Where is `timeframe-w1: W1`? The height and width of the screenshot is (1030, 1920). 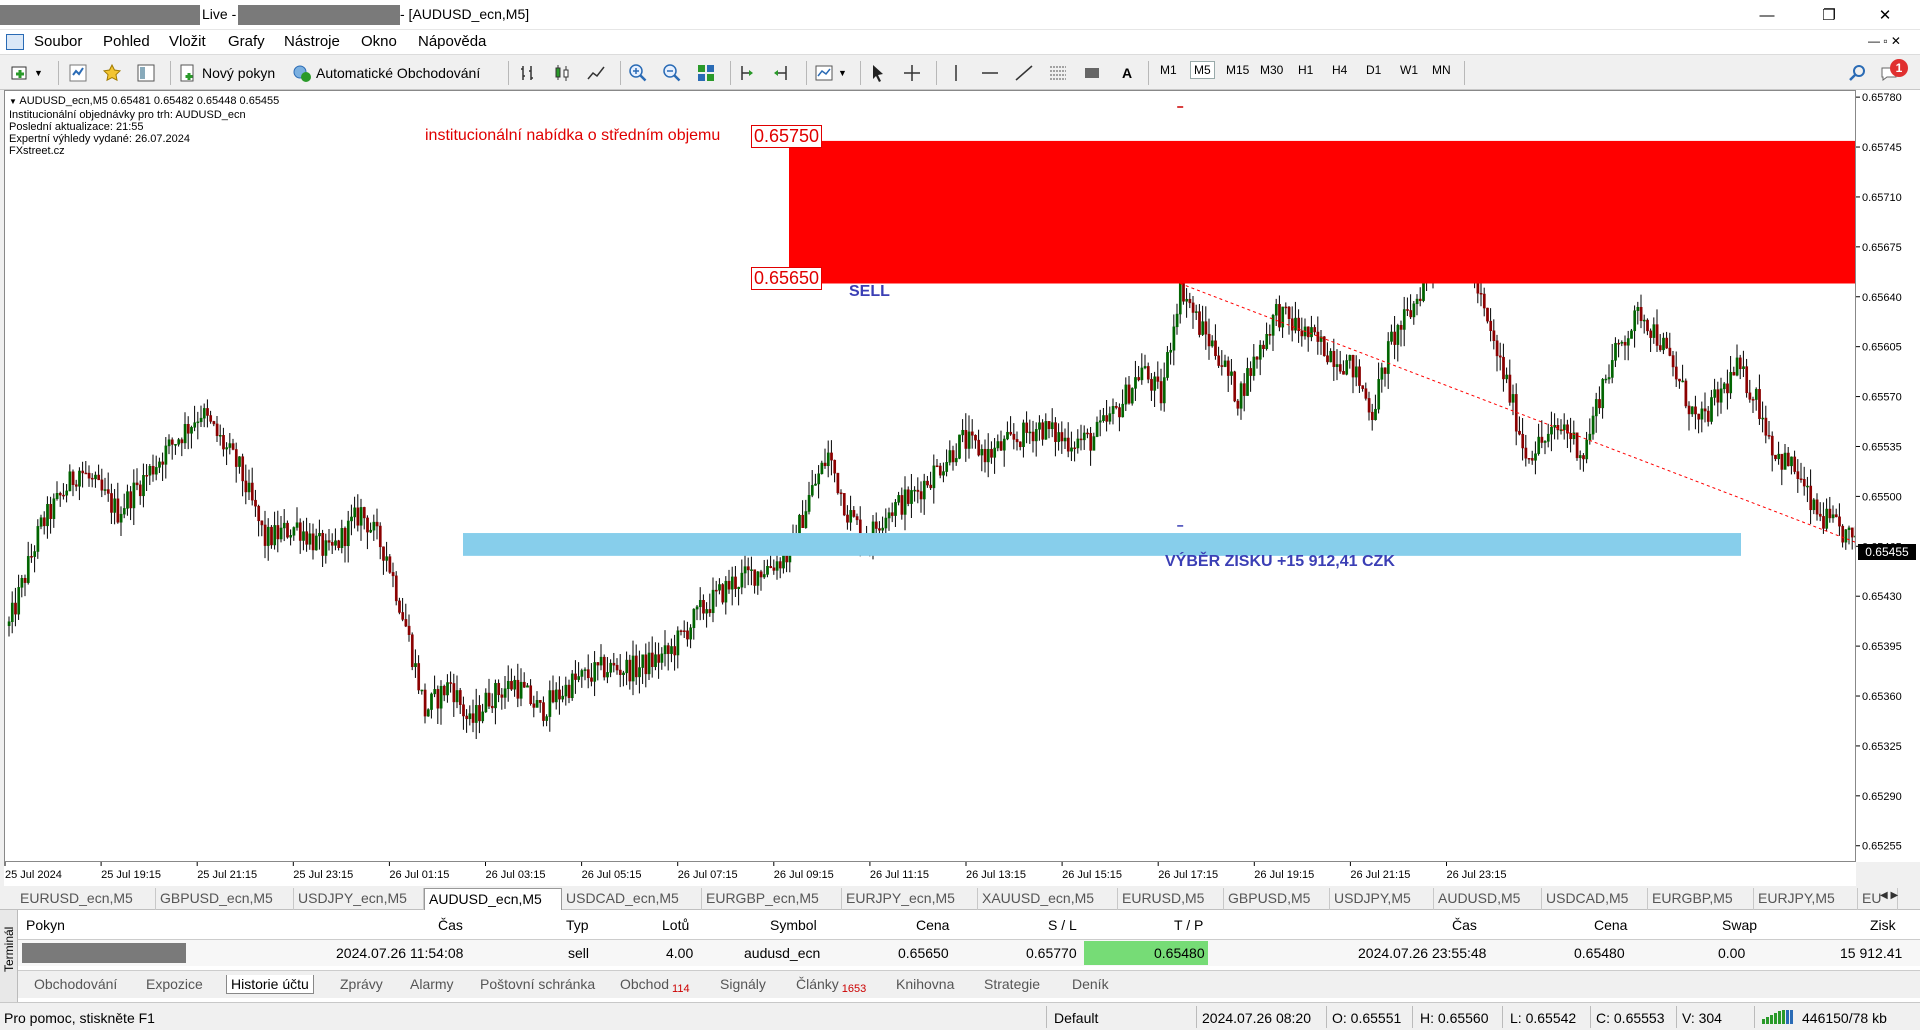
timeframe-w1: W1 is located at coordinates (1409, 70).